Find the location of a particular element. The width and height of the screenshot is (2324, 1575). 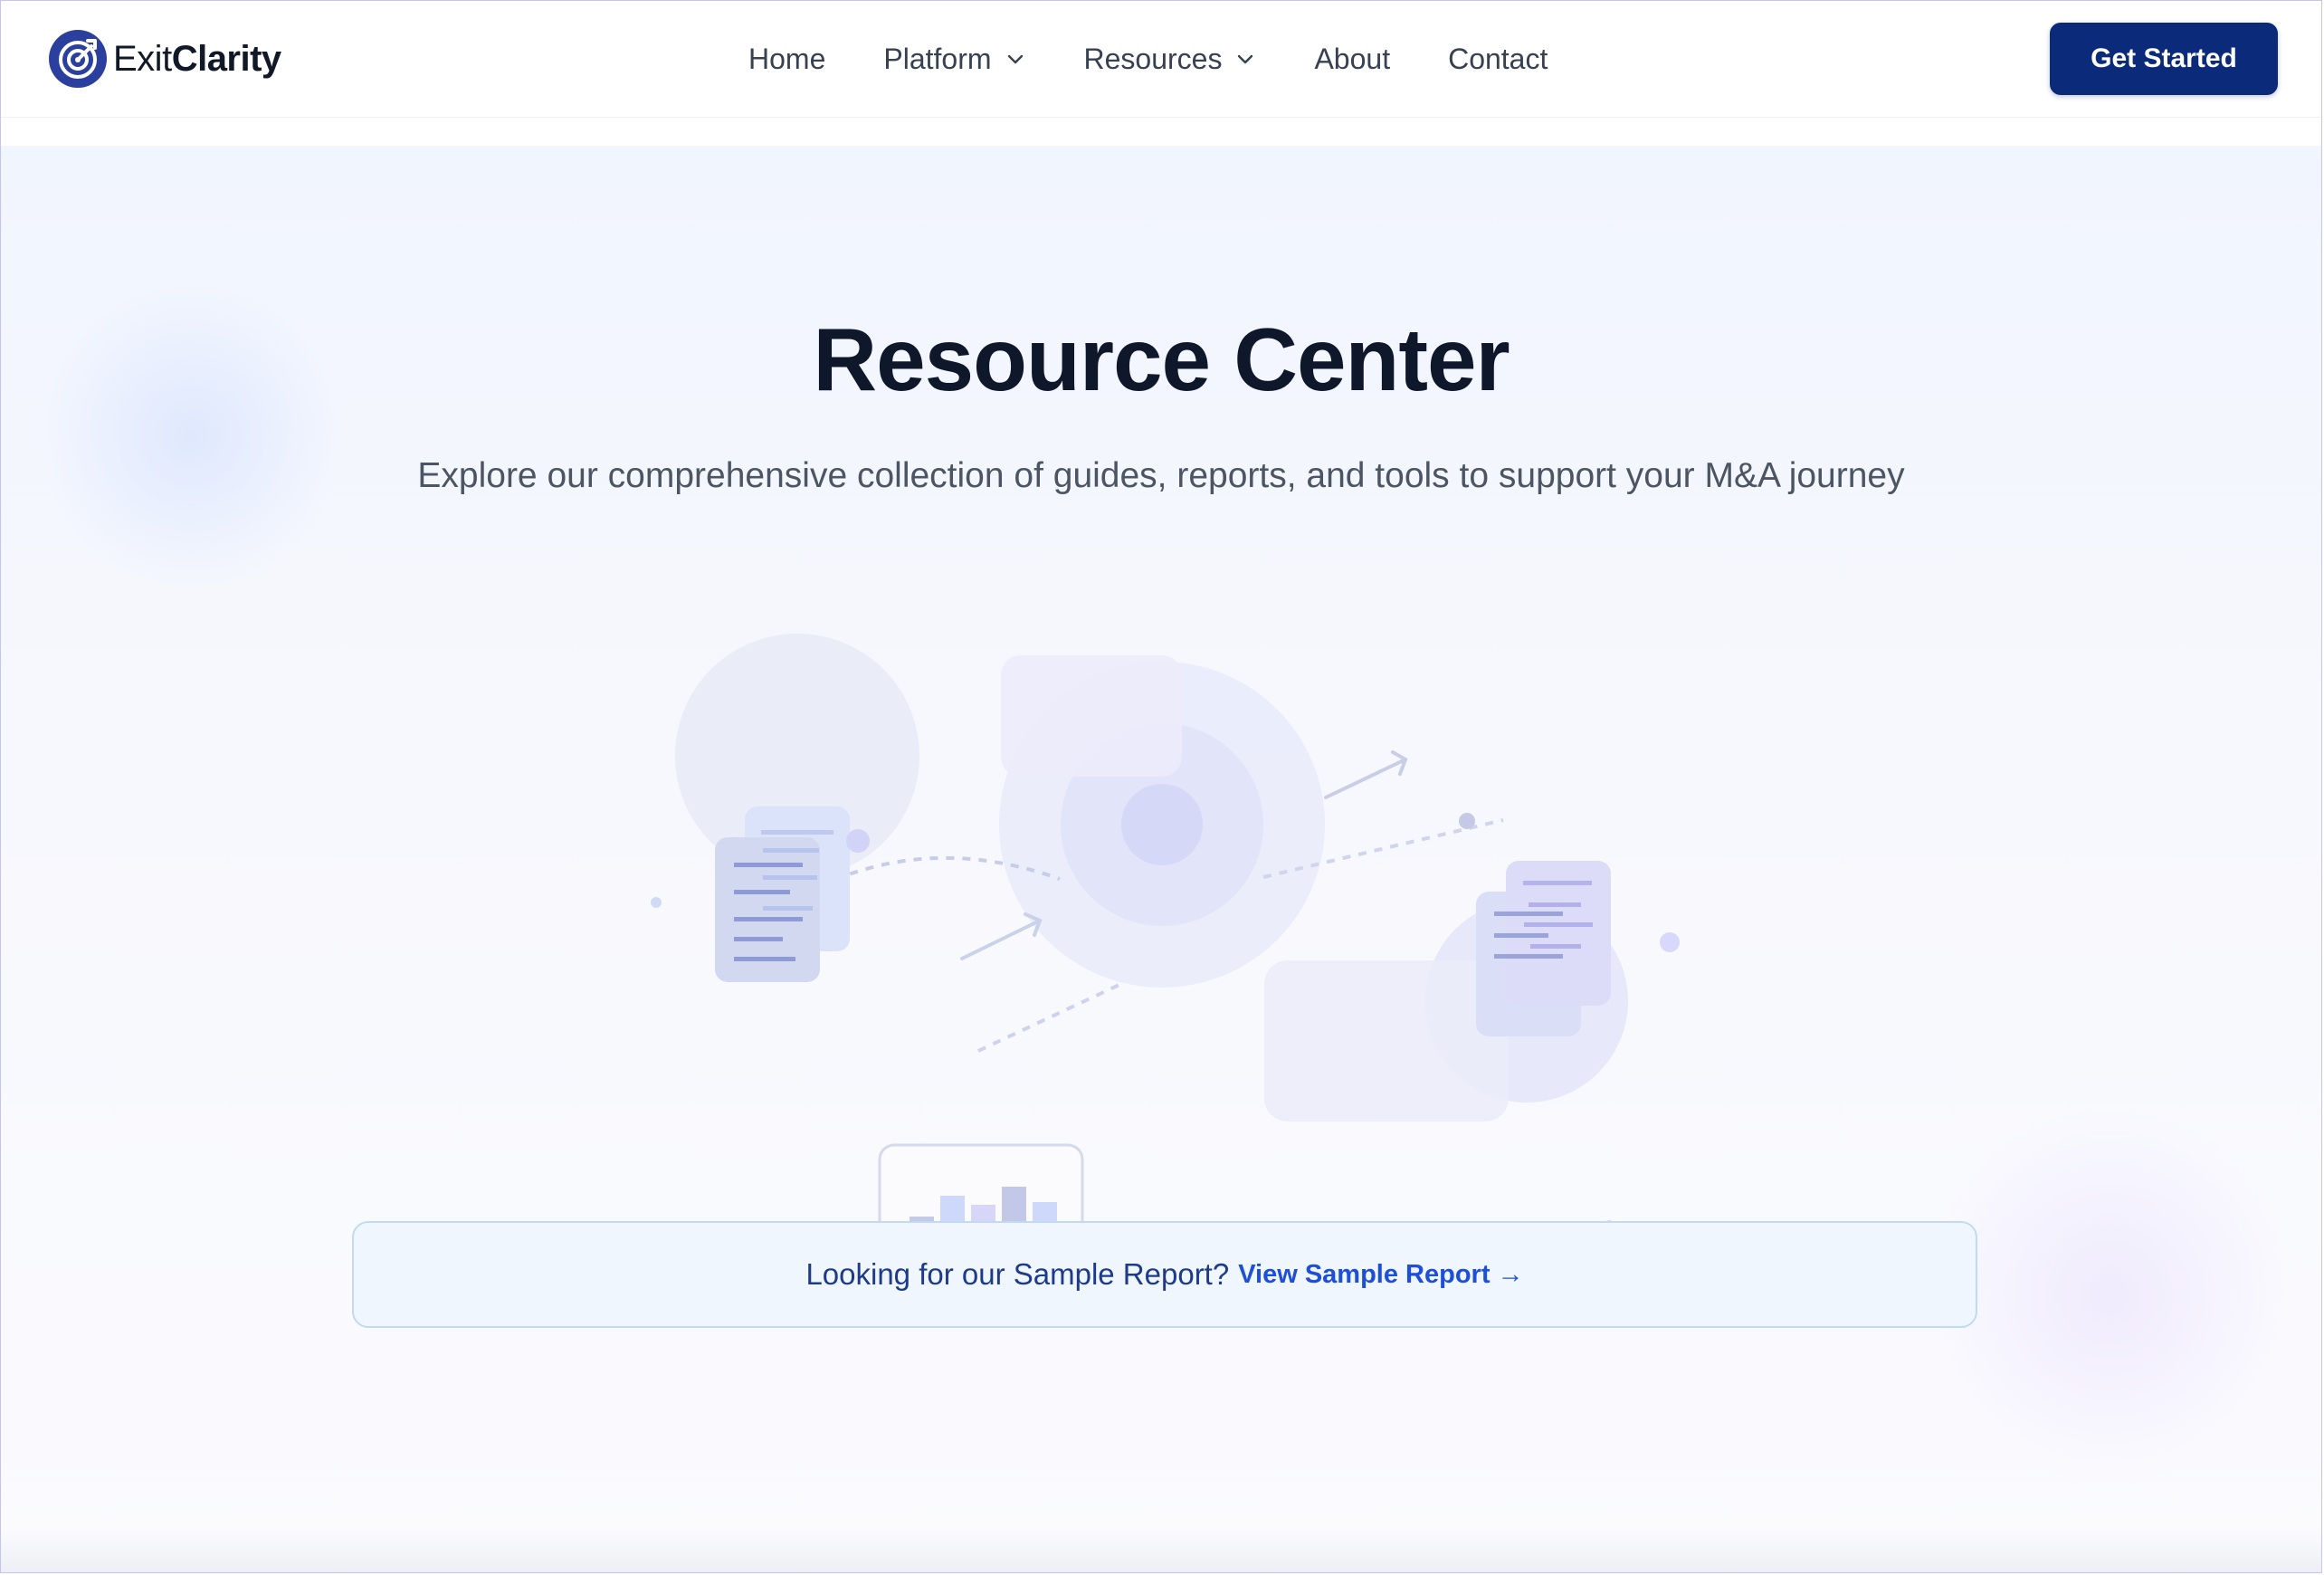

logo-target-icon is located at coordinates (78, 59).